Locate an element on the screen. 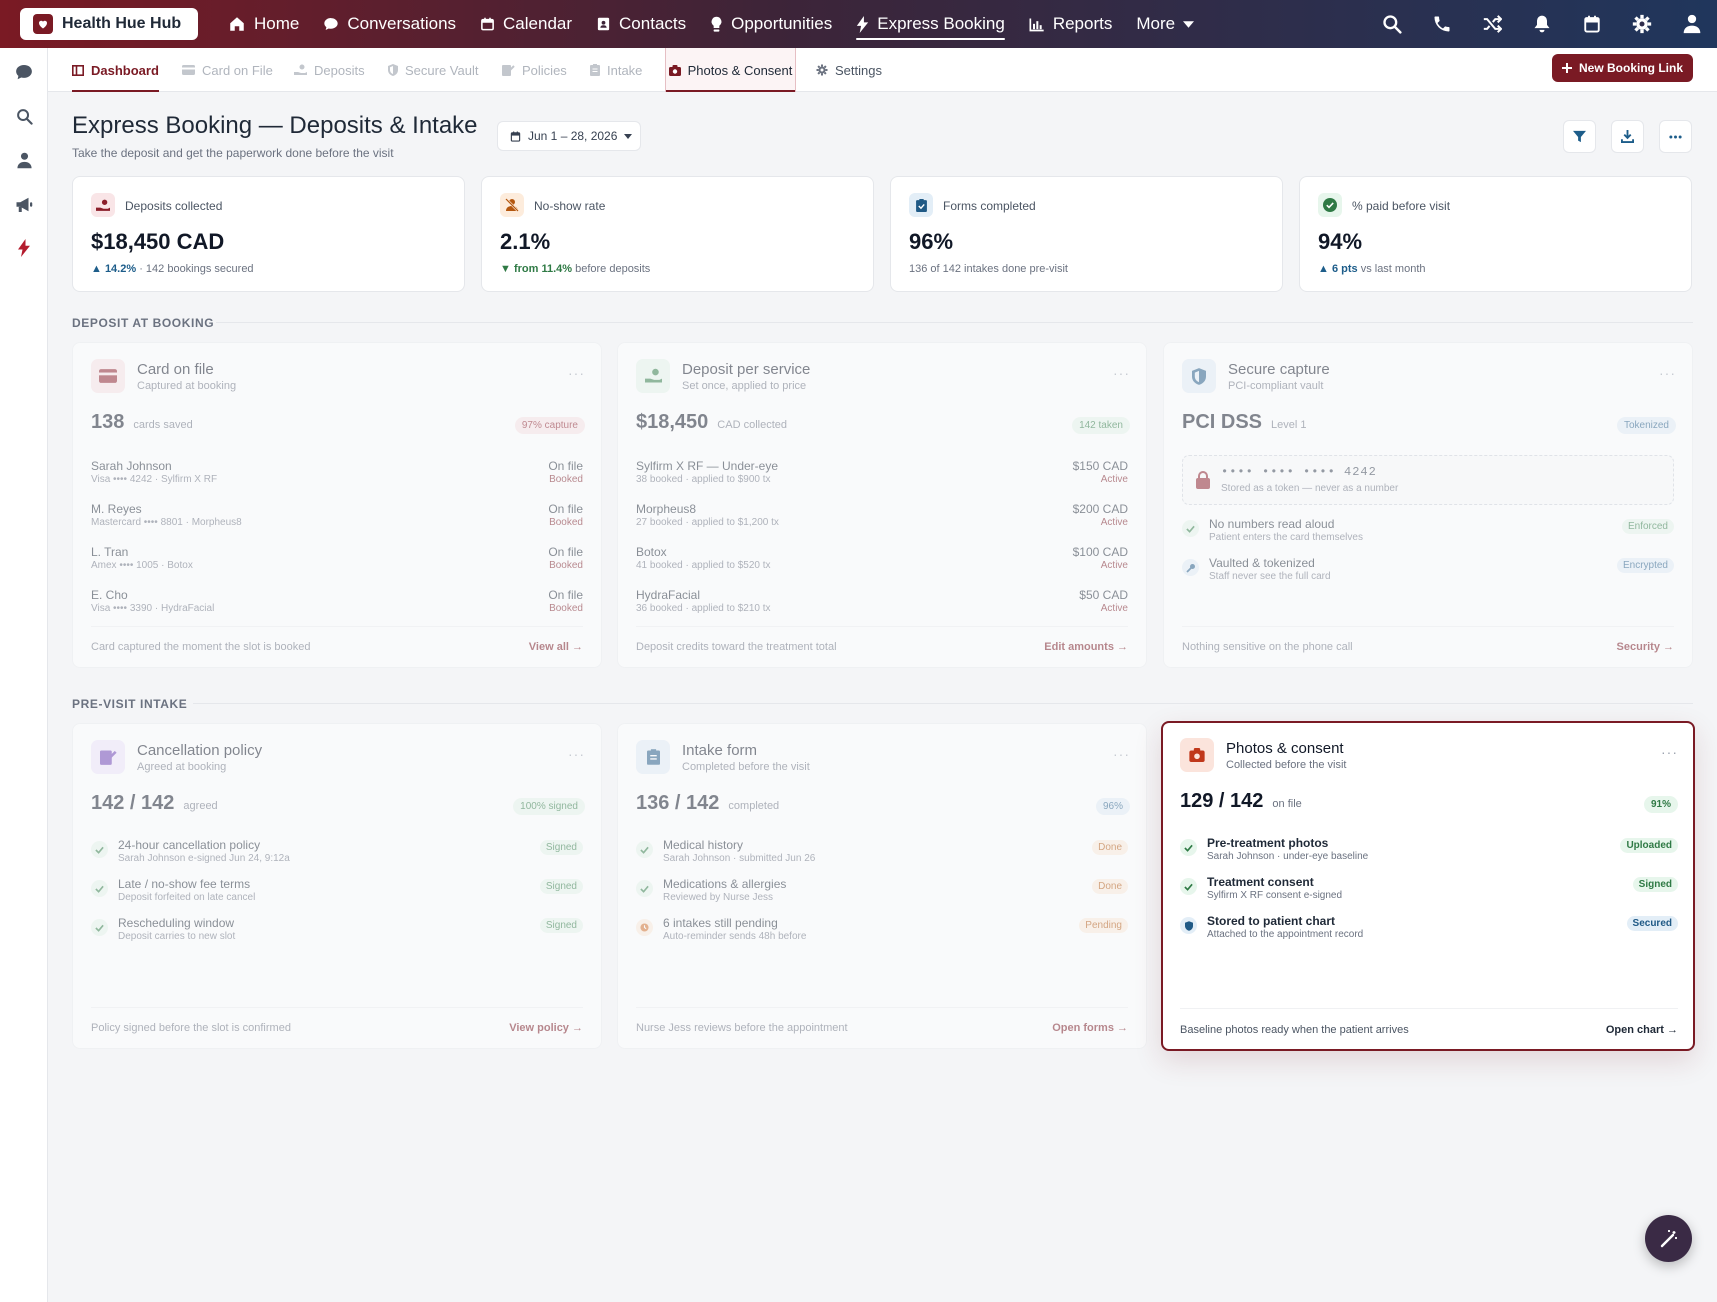  date-range-picker: Jun 1 – 28, 2026 is located at coordinates (569, 136).